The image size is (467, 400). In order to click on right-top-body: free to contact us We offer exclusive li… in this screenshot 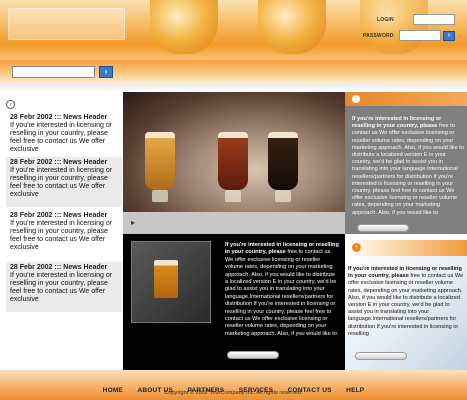, I will do `click(408, 169)`.